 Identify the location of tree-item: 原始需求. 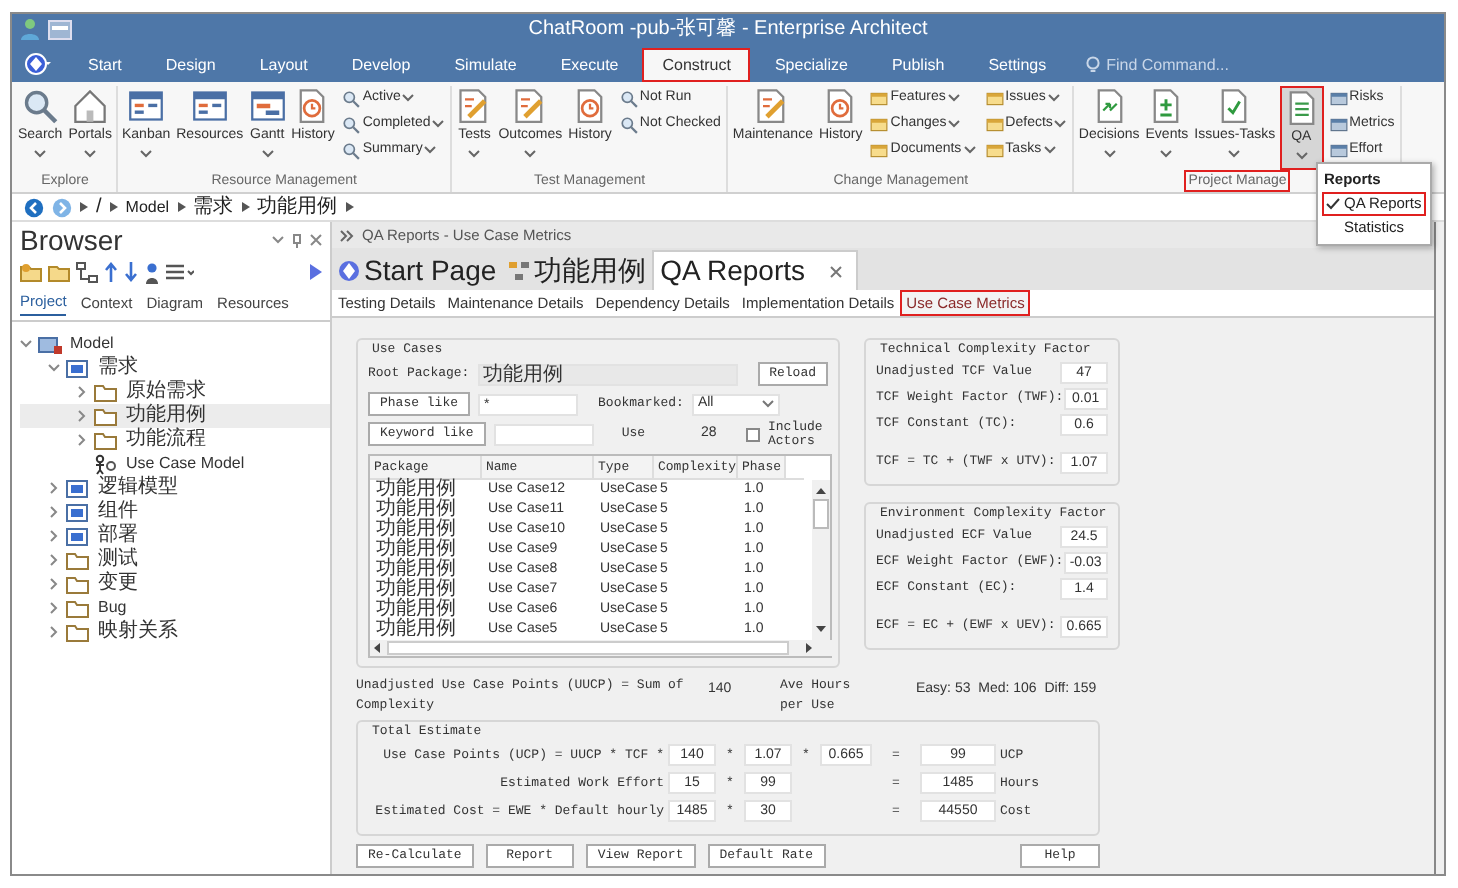
(166, 392).